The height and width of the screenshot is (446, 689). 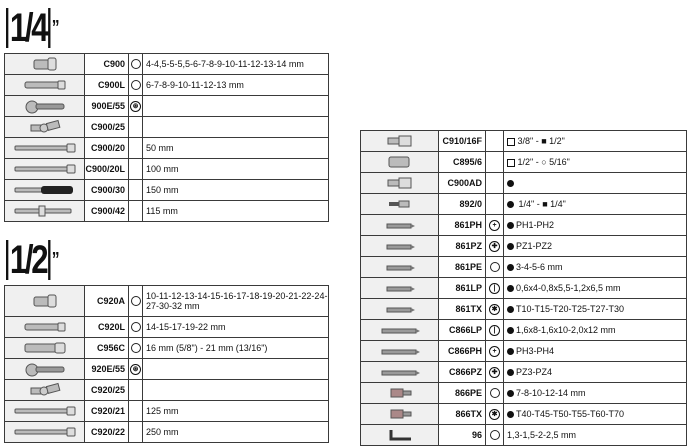 I want to click on size-description: 3/8" - ■ 1/2", so click(x=541, y=141).